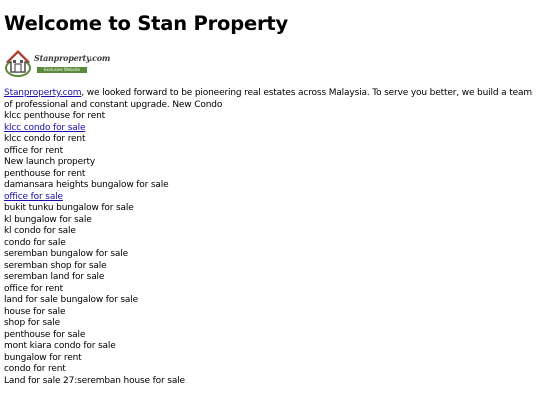 Image resolution: width=540 pixels, height=405 pixels. What do you see at coordinates (66, 254) in the screenshot?
I see `property-text: seremban bungalow for sale` at bounding box center [66, 254].